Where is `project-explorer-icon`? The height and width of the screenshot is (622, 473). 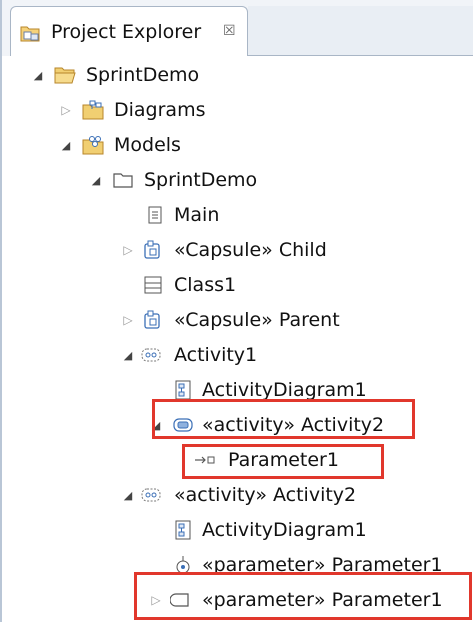 project-explorer-icon is located at coordinates (31, 33).